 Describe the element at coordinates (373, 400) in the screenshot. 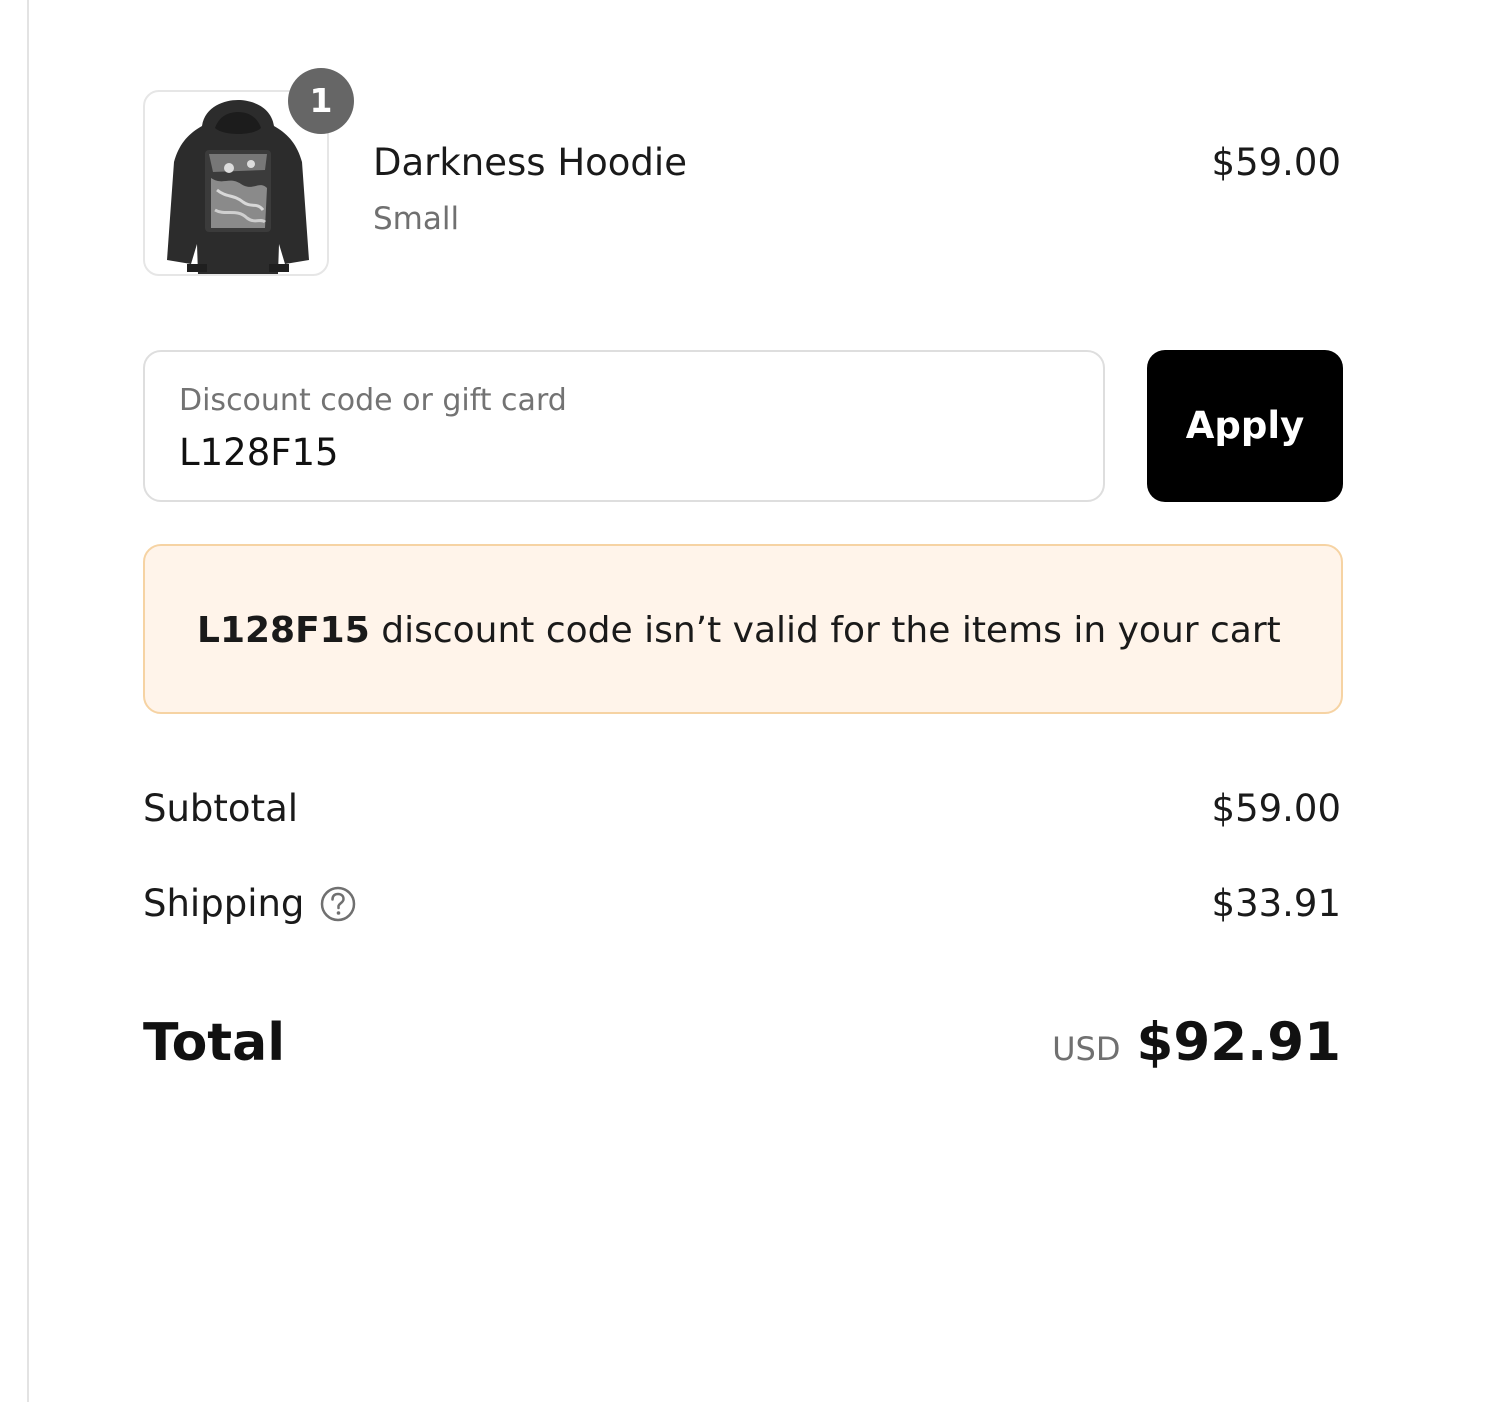

I see `discount-code-label: Discount code or gift card` at that location.